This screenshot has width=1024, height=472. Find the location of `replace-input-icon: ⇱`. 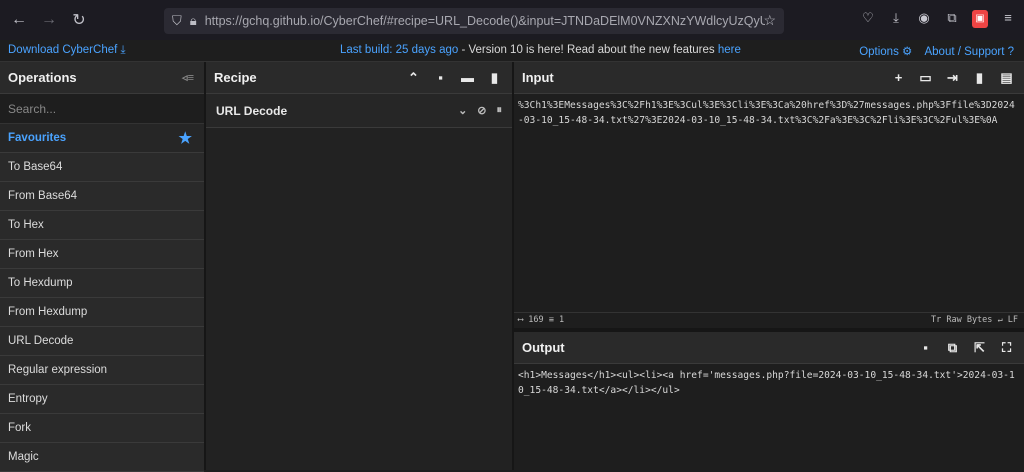

replace-input-icon: ⇱ is located at coordinates (979, 347).